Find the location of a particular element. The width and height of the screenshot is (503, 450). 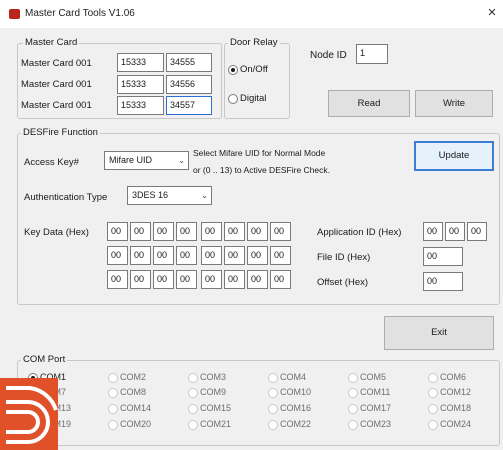

com-port-label: COM20 is located at coordinates (136, 424).